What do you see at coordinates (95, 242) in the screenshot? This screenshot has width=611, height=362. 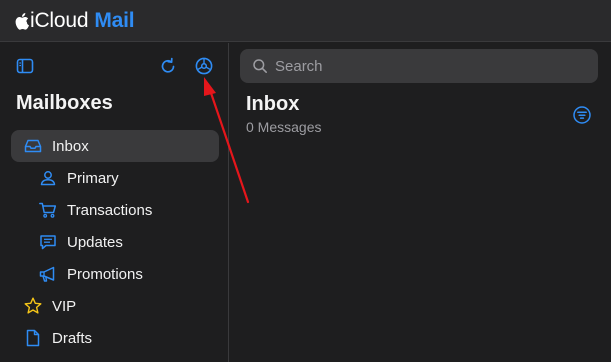 I see `mailbox-label: Updates` at bounding box center [95, 242].